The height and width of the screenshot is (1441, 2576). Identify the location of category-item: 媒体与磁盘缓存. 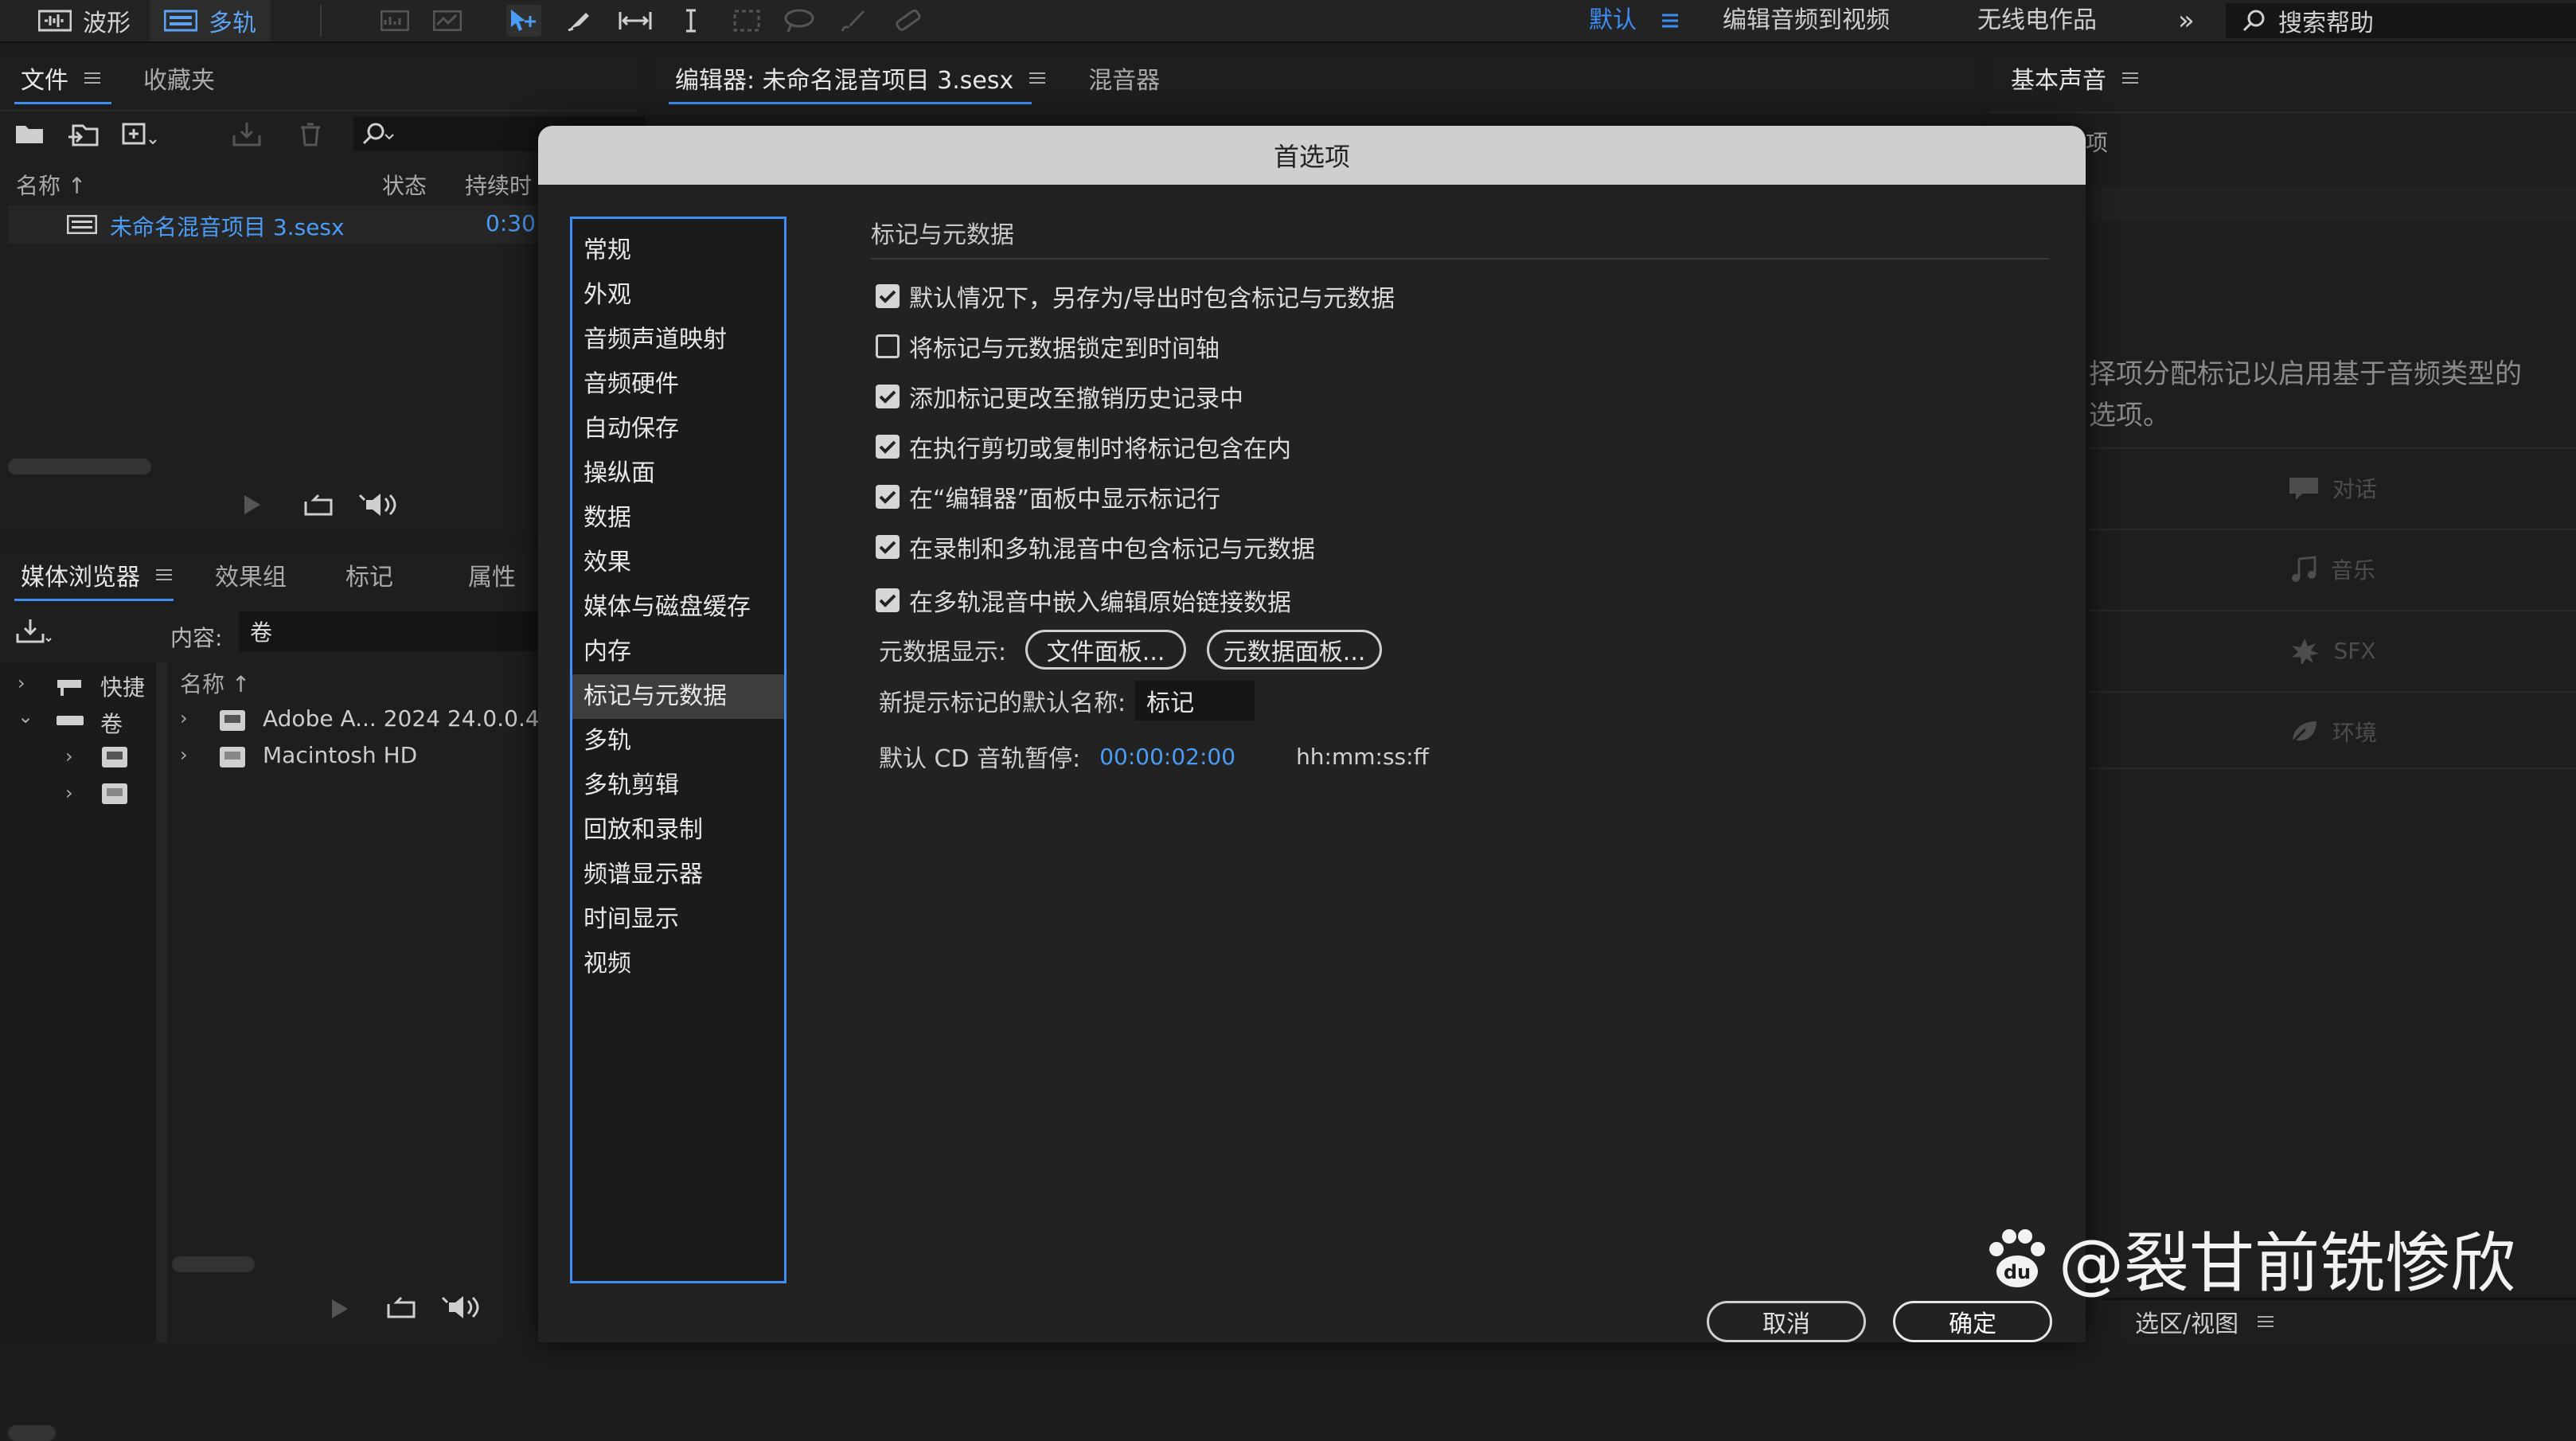
(678, 607).